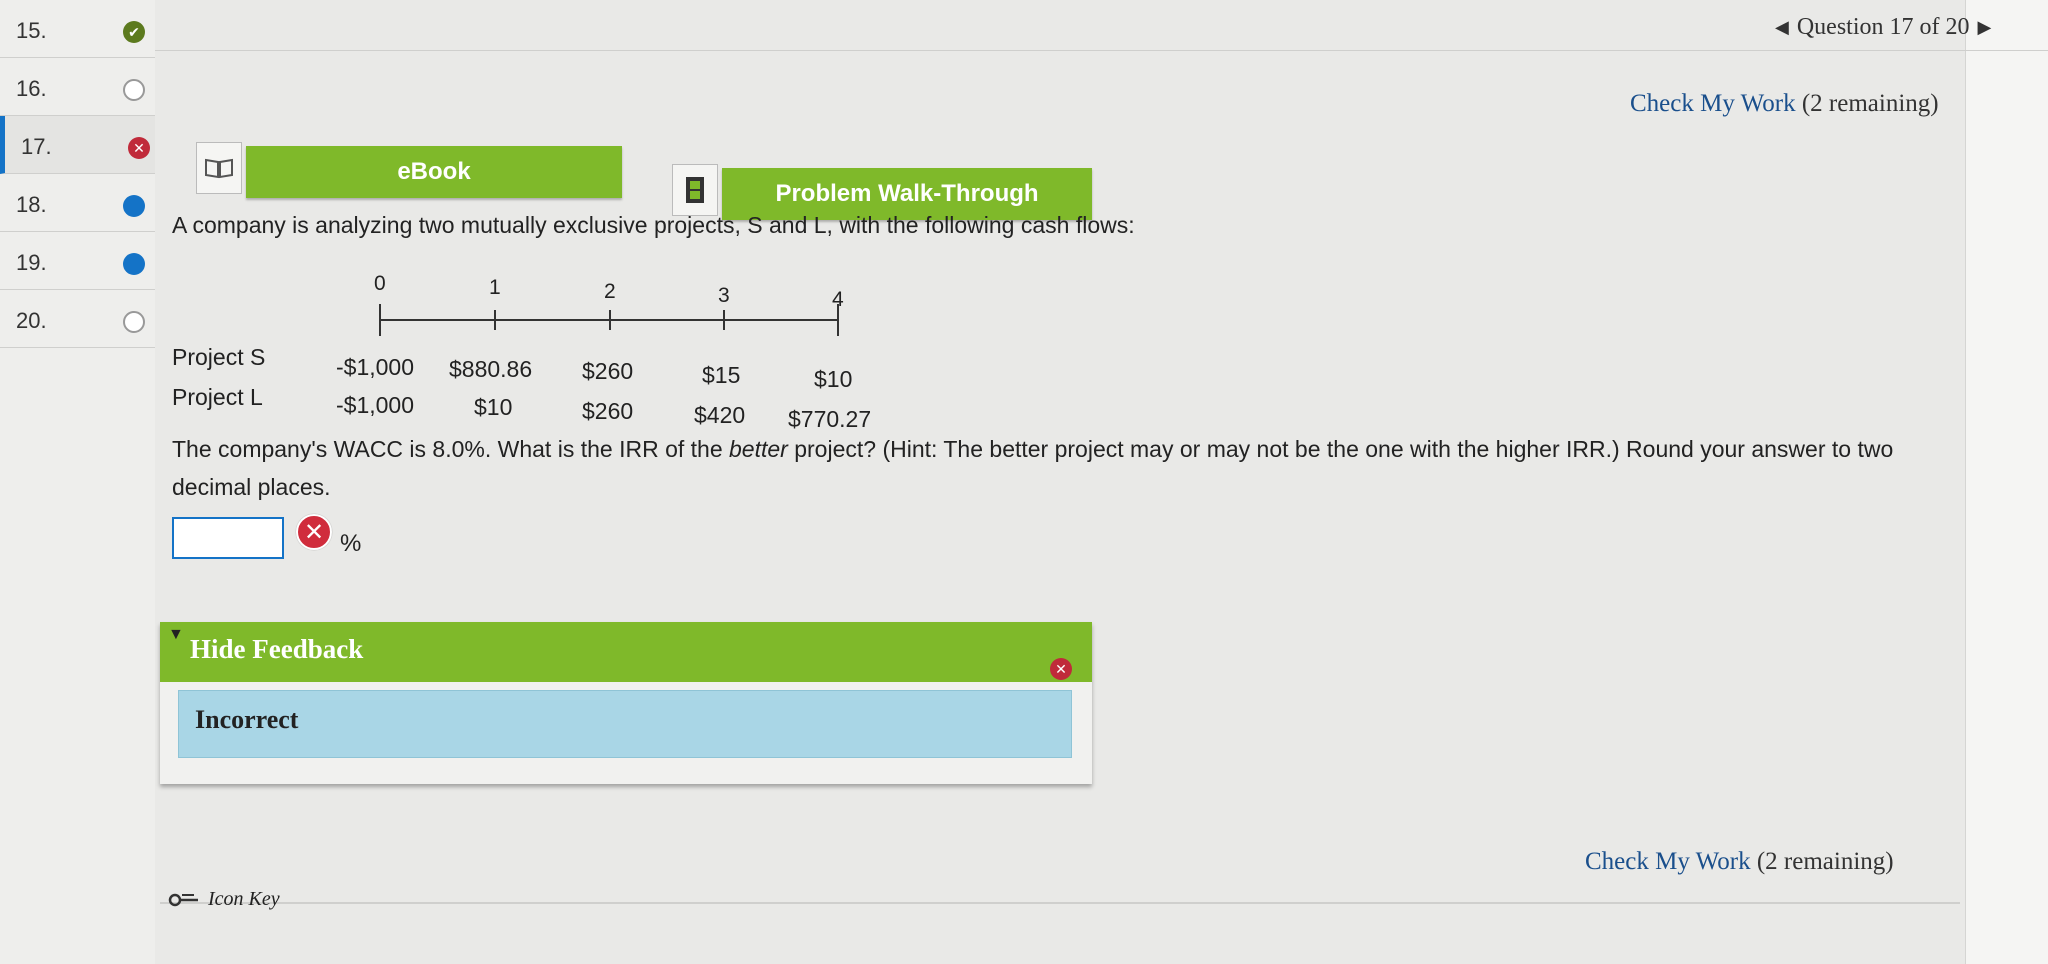  What do you see at coordinates (77, 29) in the screenshot?
I see `question-nav-item-15: 15. ✔` at bounding box center [77, 29].